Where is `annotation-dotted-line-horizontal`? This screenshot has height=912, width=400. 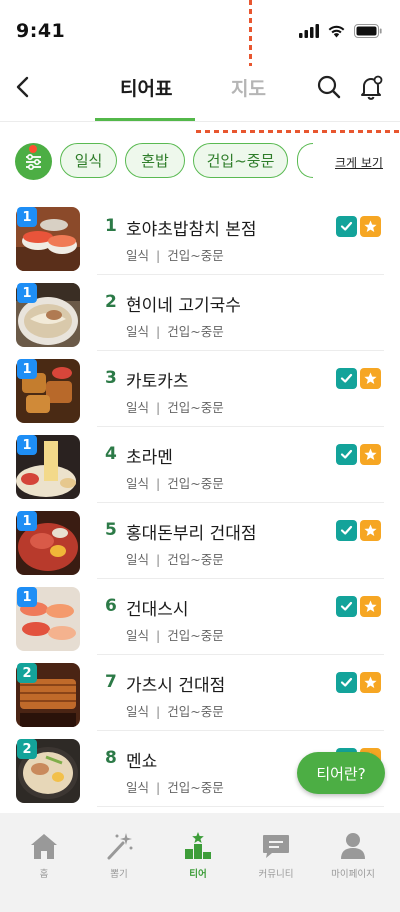
annotation-dotted-line-horizontal is located at coordinates (298, 131).